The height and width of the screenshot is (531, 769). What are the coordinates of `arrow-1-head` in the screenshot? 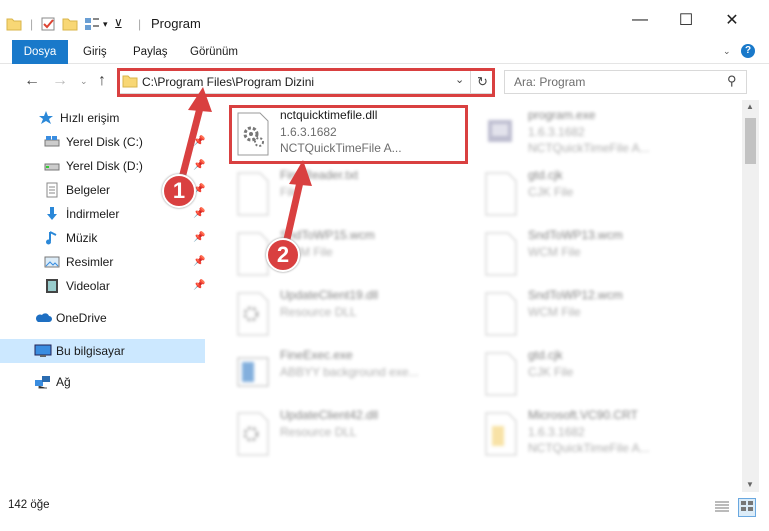 It's located at (200, 99).